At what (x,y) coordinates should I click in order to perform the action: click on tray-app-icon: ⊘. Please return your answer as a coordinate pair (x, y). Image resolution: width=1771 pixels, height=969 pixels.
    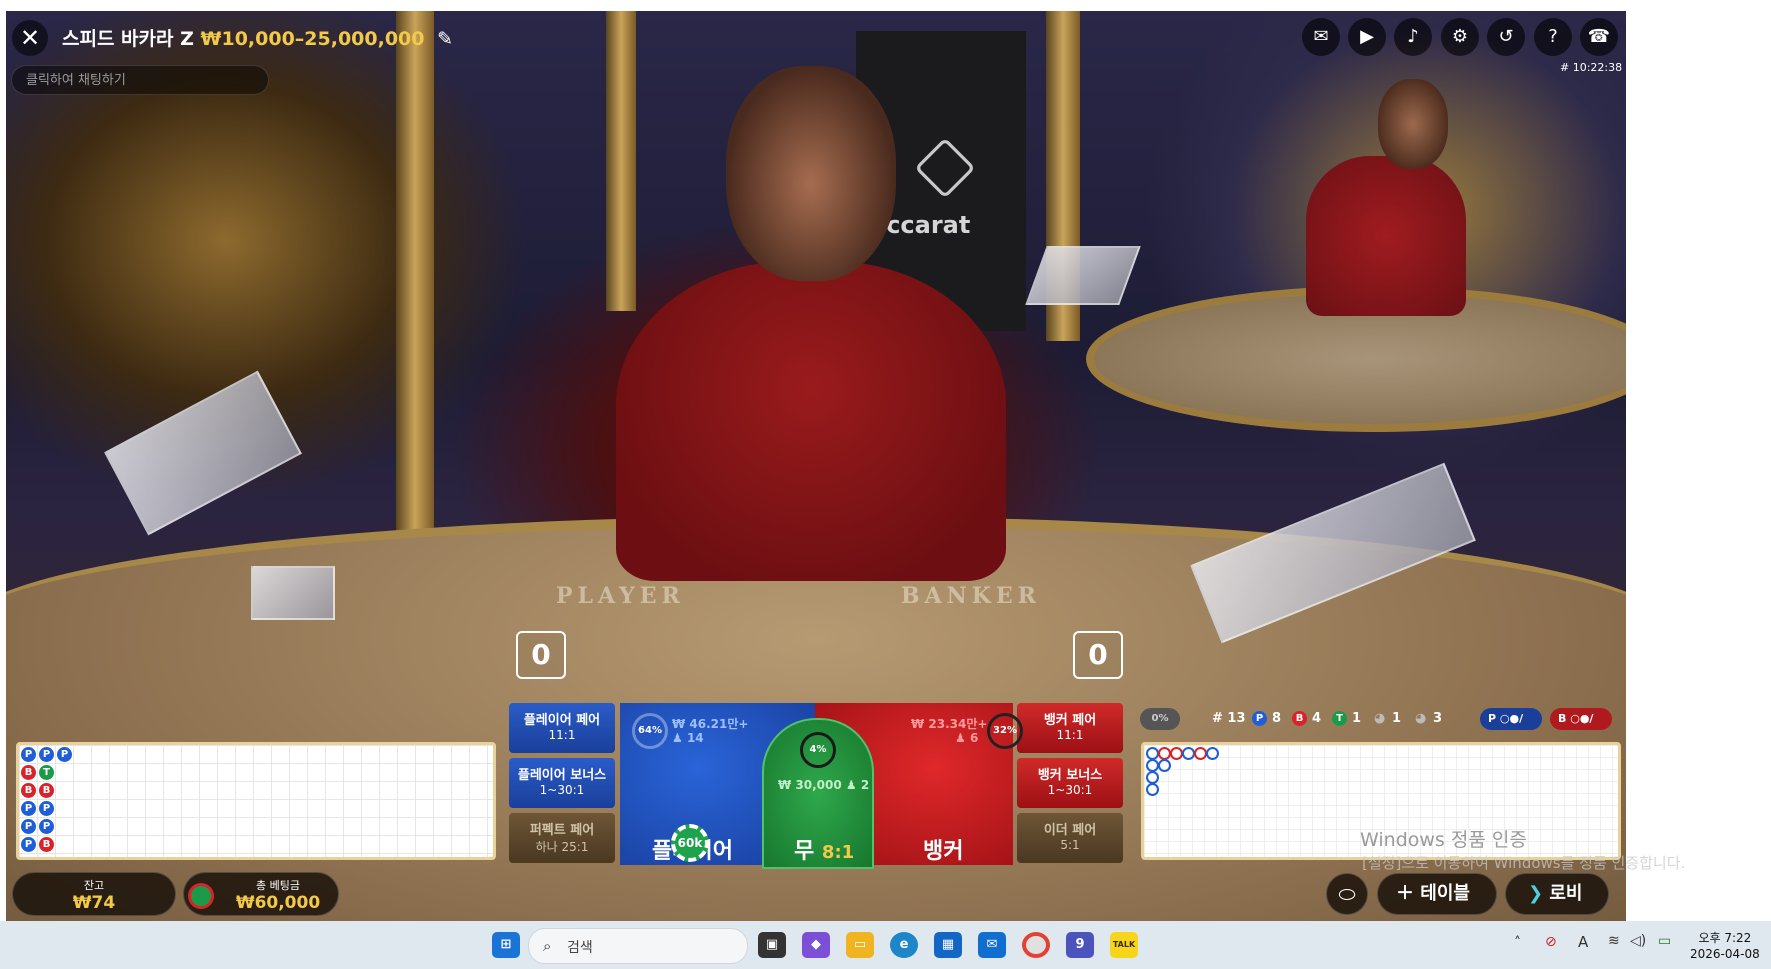
    Looking at the image, I should click on (1551, 942).